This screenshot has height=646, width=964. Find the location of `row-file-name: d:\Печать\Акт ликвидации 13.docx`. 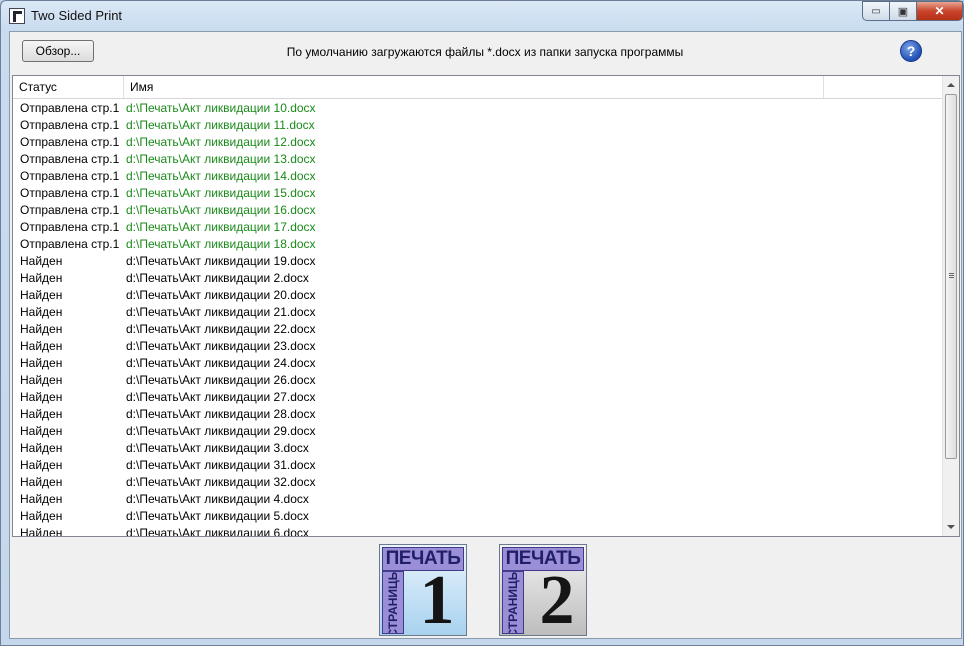

row-file-name: d:\Печать\Акт ликвидации 13.docx is located at coordinates (221, 159).